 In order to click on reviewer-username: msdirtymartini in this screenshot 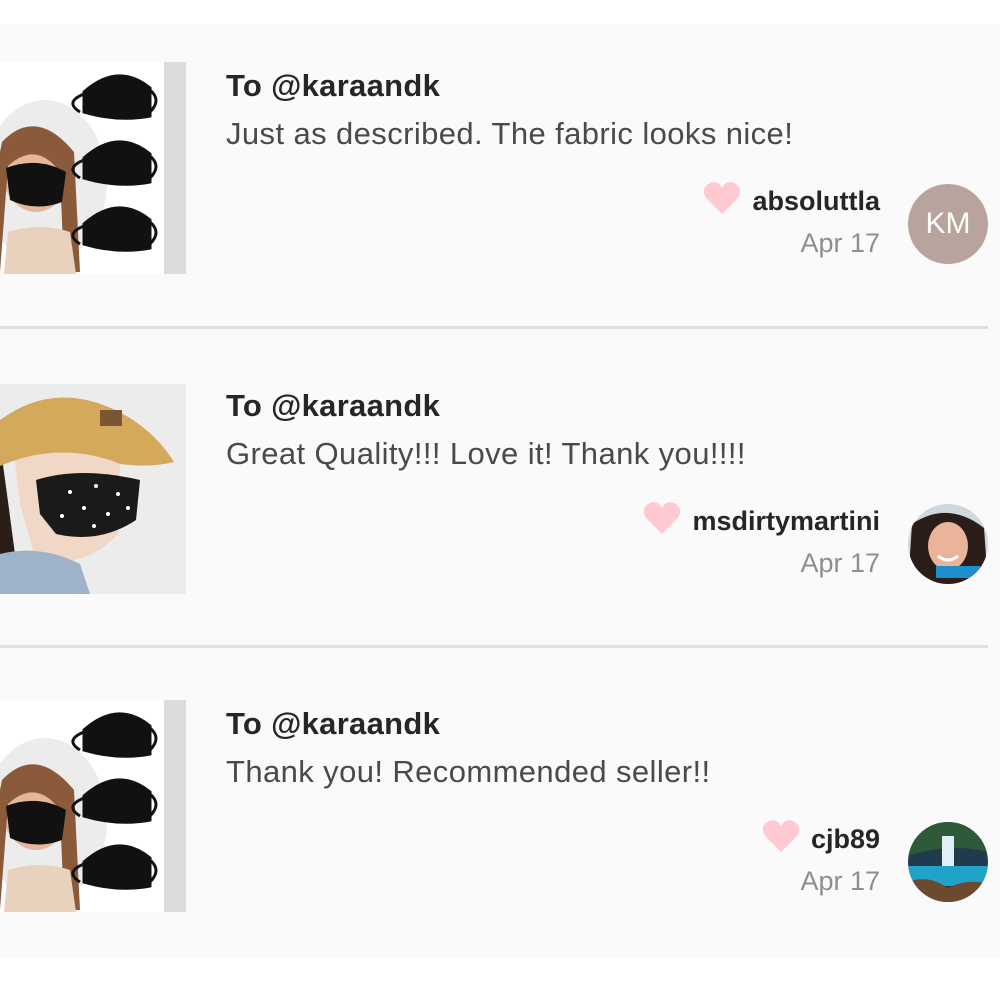, I will do `click(786, 521)`.